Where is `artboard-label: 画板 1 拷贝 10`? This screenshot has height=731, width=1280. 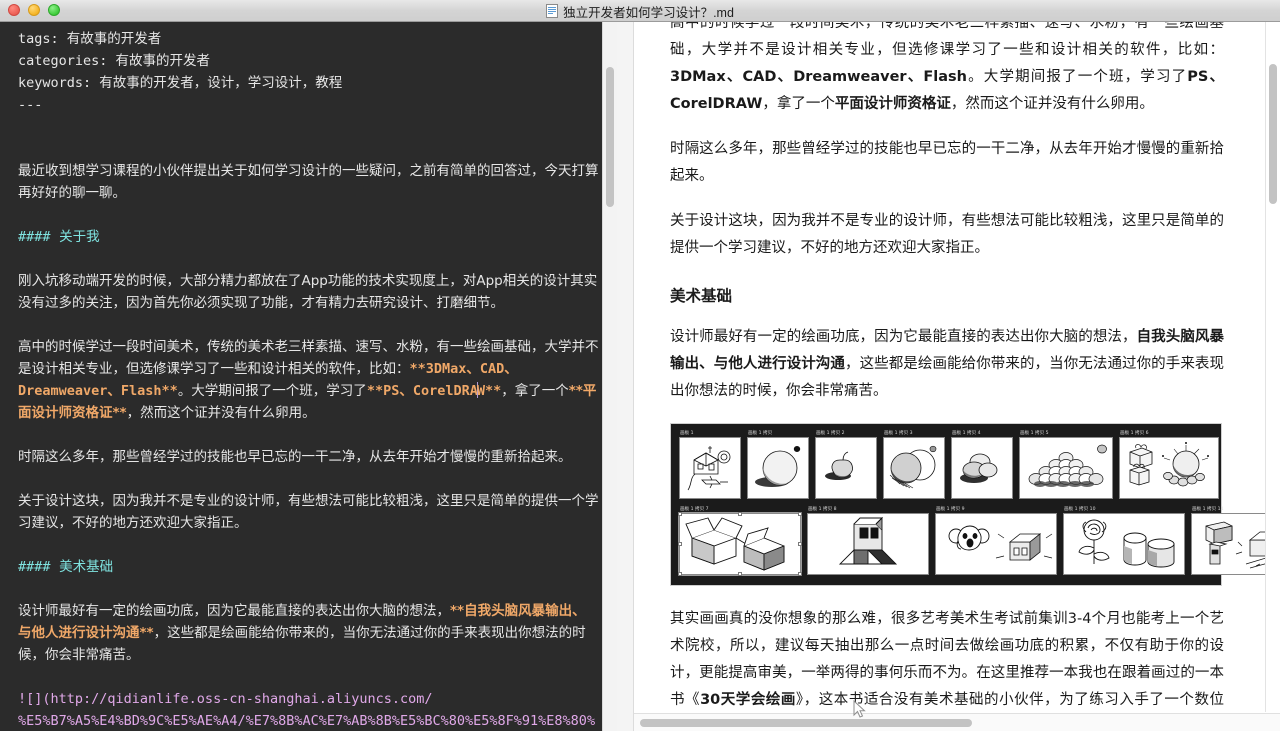
artboard-label: 画板 1 拷贝 10 is located at coordinates (1080, 509).